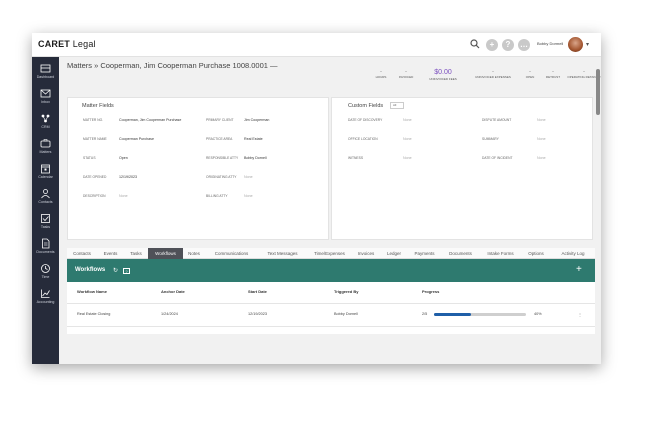 This screenshot has width=664, height=426. Describe the element at coordinates (492, 45) in the screenshot. I see `add-icon: +` at that location.